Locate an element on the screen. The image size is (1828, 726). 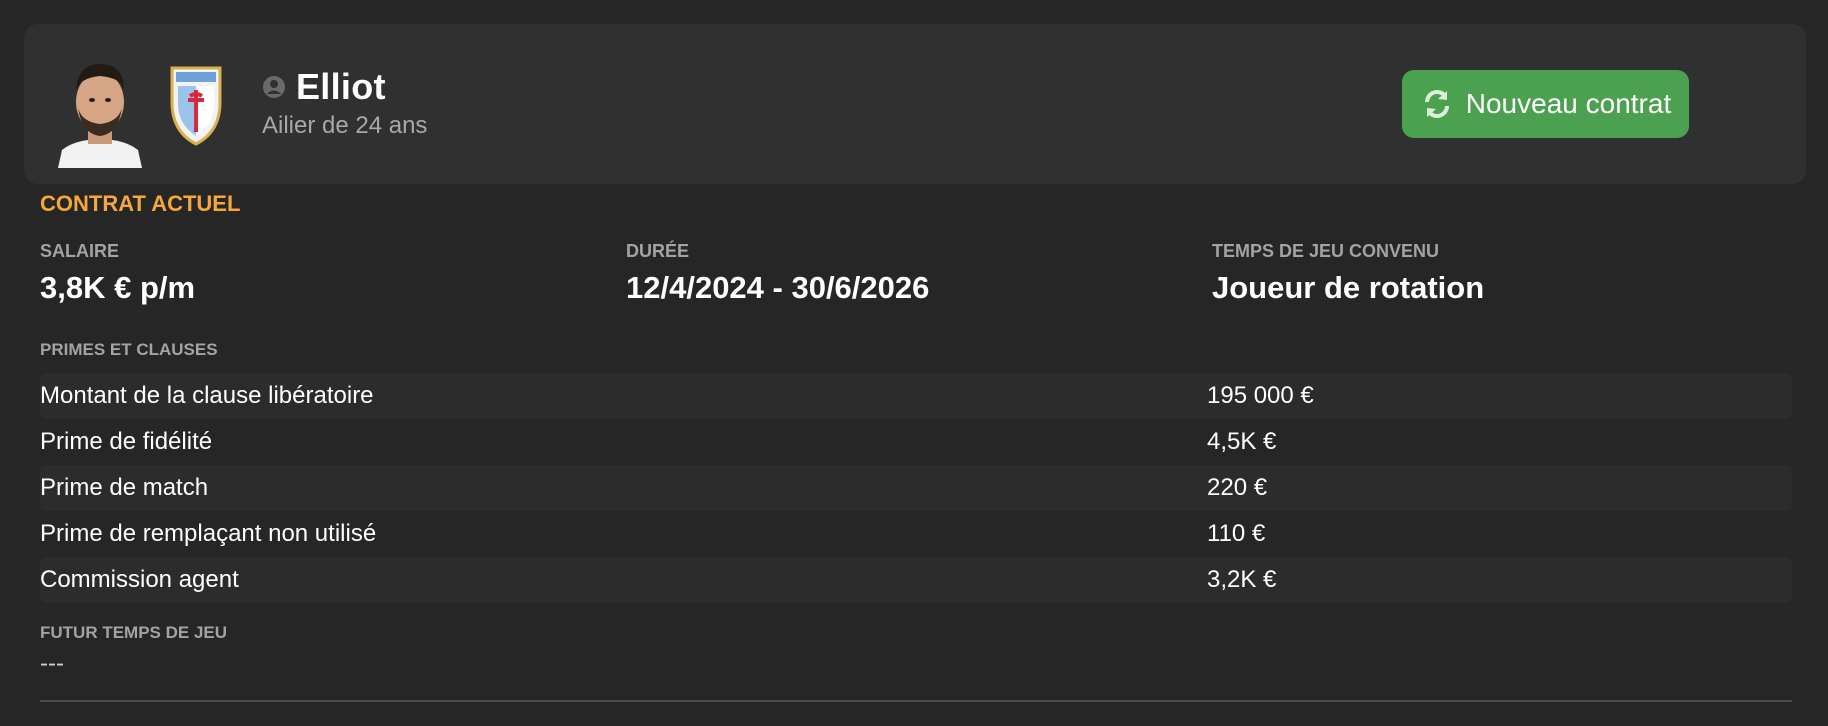
future-playtime-title: FUTUR TEMPS DE JEU is located at coordinates (134, 632).